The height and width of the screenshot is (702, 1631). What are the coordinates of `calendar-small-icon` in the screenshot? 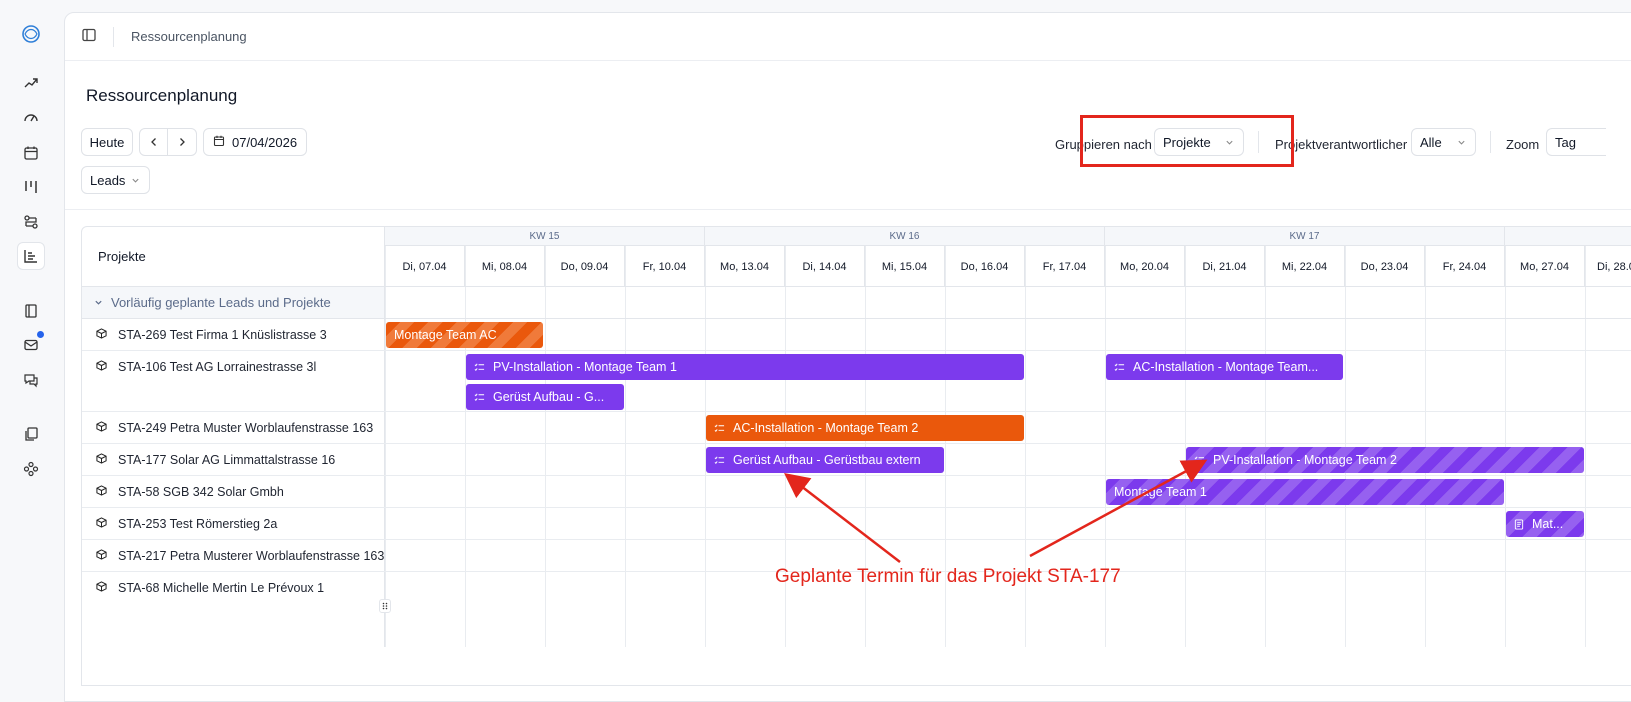 It's located at (219, 142).